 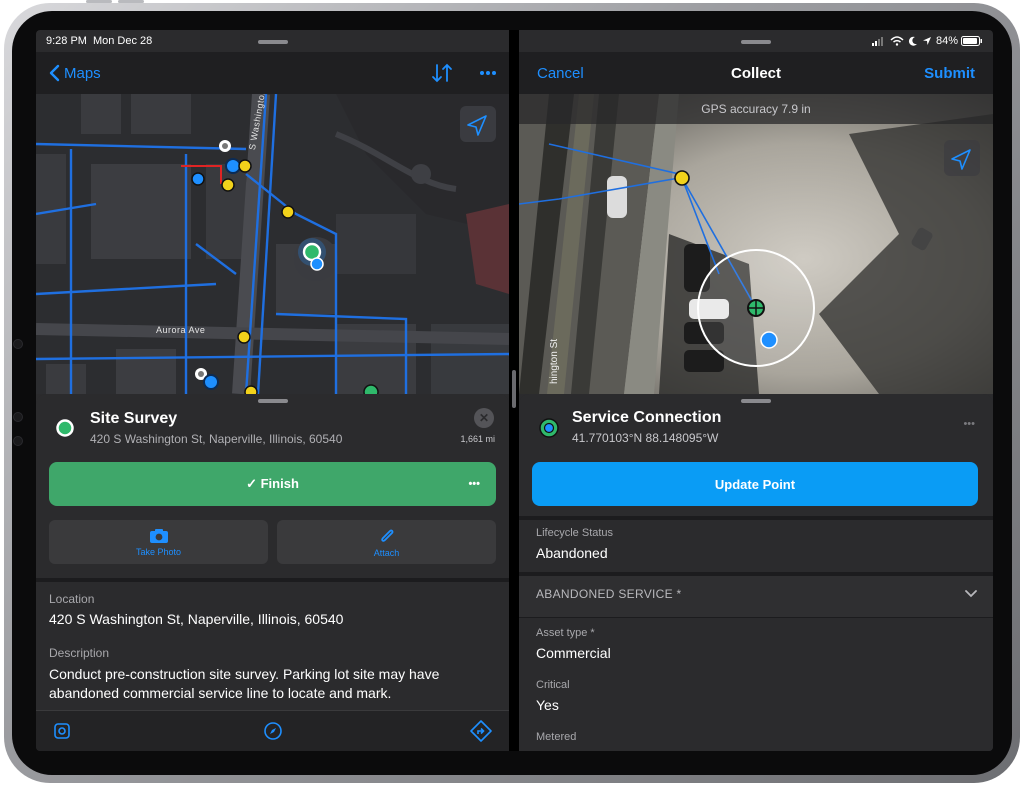 I want to click on finish-label: ✓ Finish, so click(x=272, y=483).